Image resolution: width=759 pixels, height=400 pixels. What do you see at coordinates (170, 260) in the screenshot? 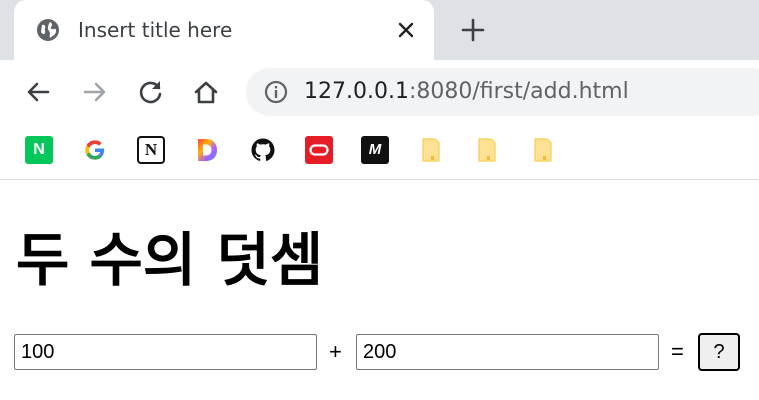
I see `page-title: 두 수의 덧셈` at bounding box center [170, 260].